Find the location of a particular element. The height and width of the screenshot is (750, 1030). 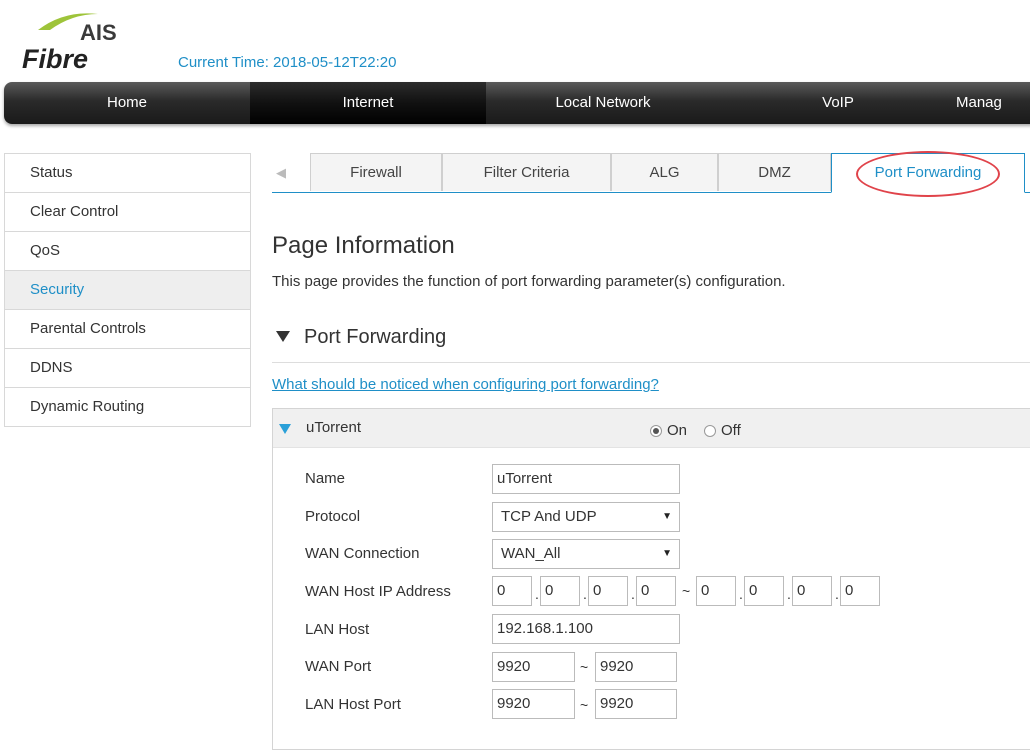

label-wan-connection: WAN Connection is located at coordinates (362, 553).